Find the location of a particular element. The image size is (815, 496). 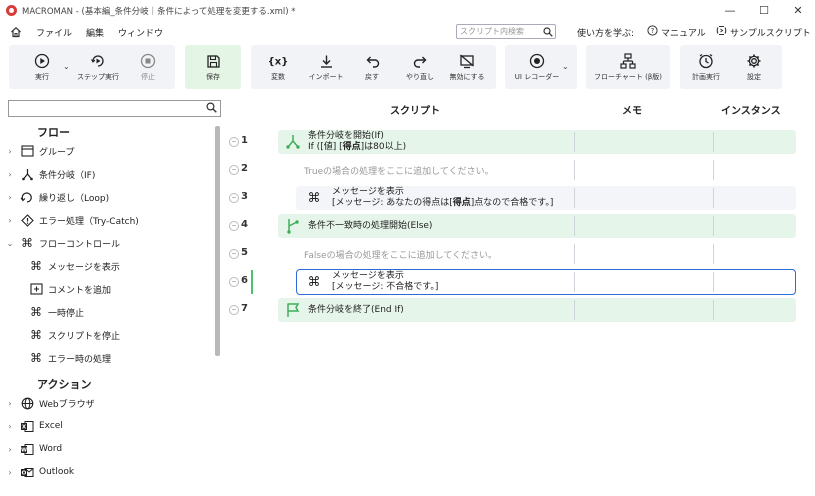

variables-button: {x} 変数 is located at coordinates (278, 67).